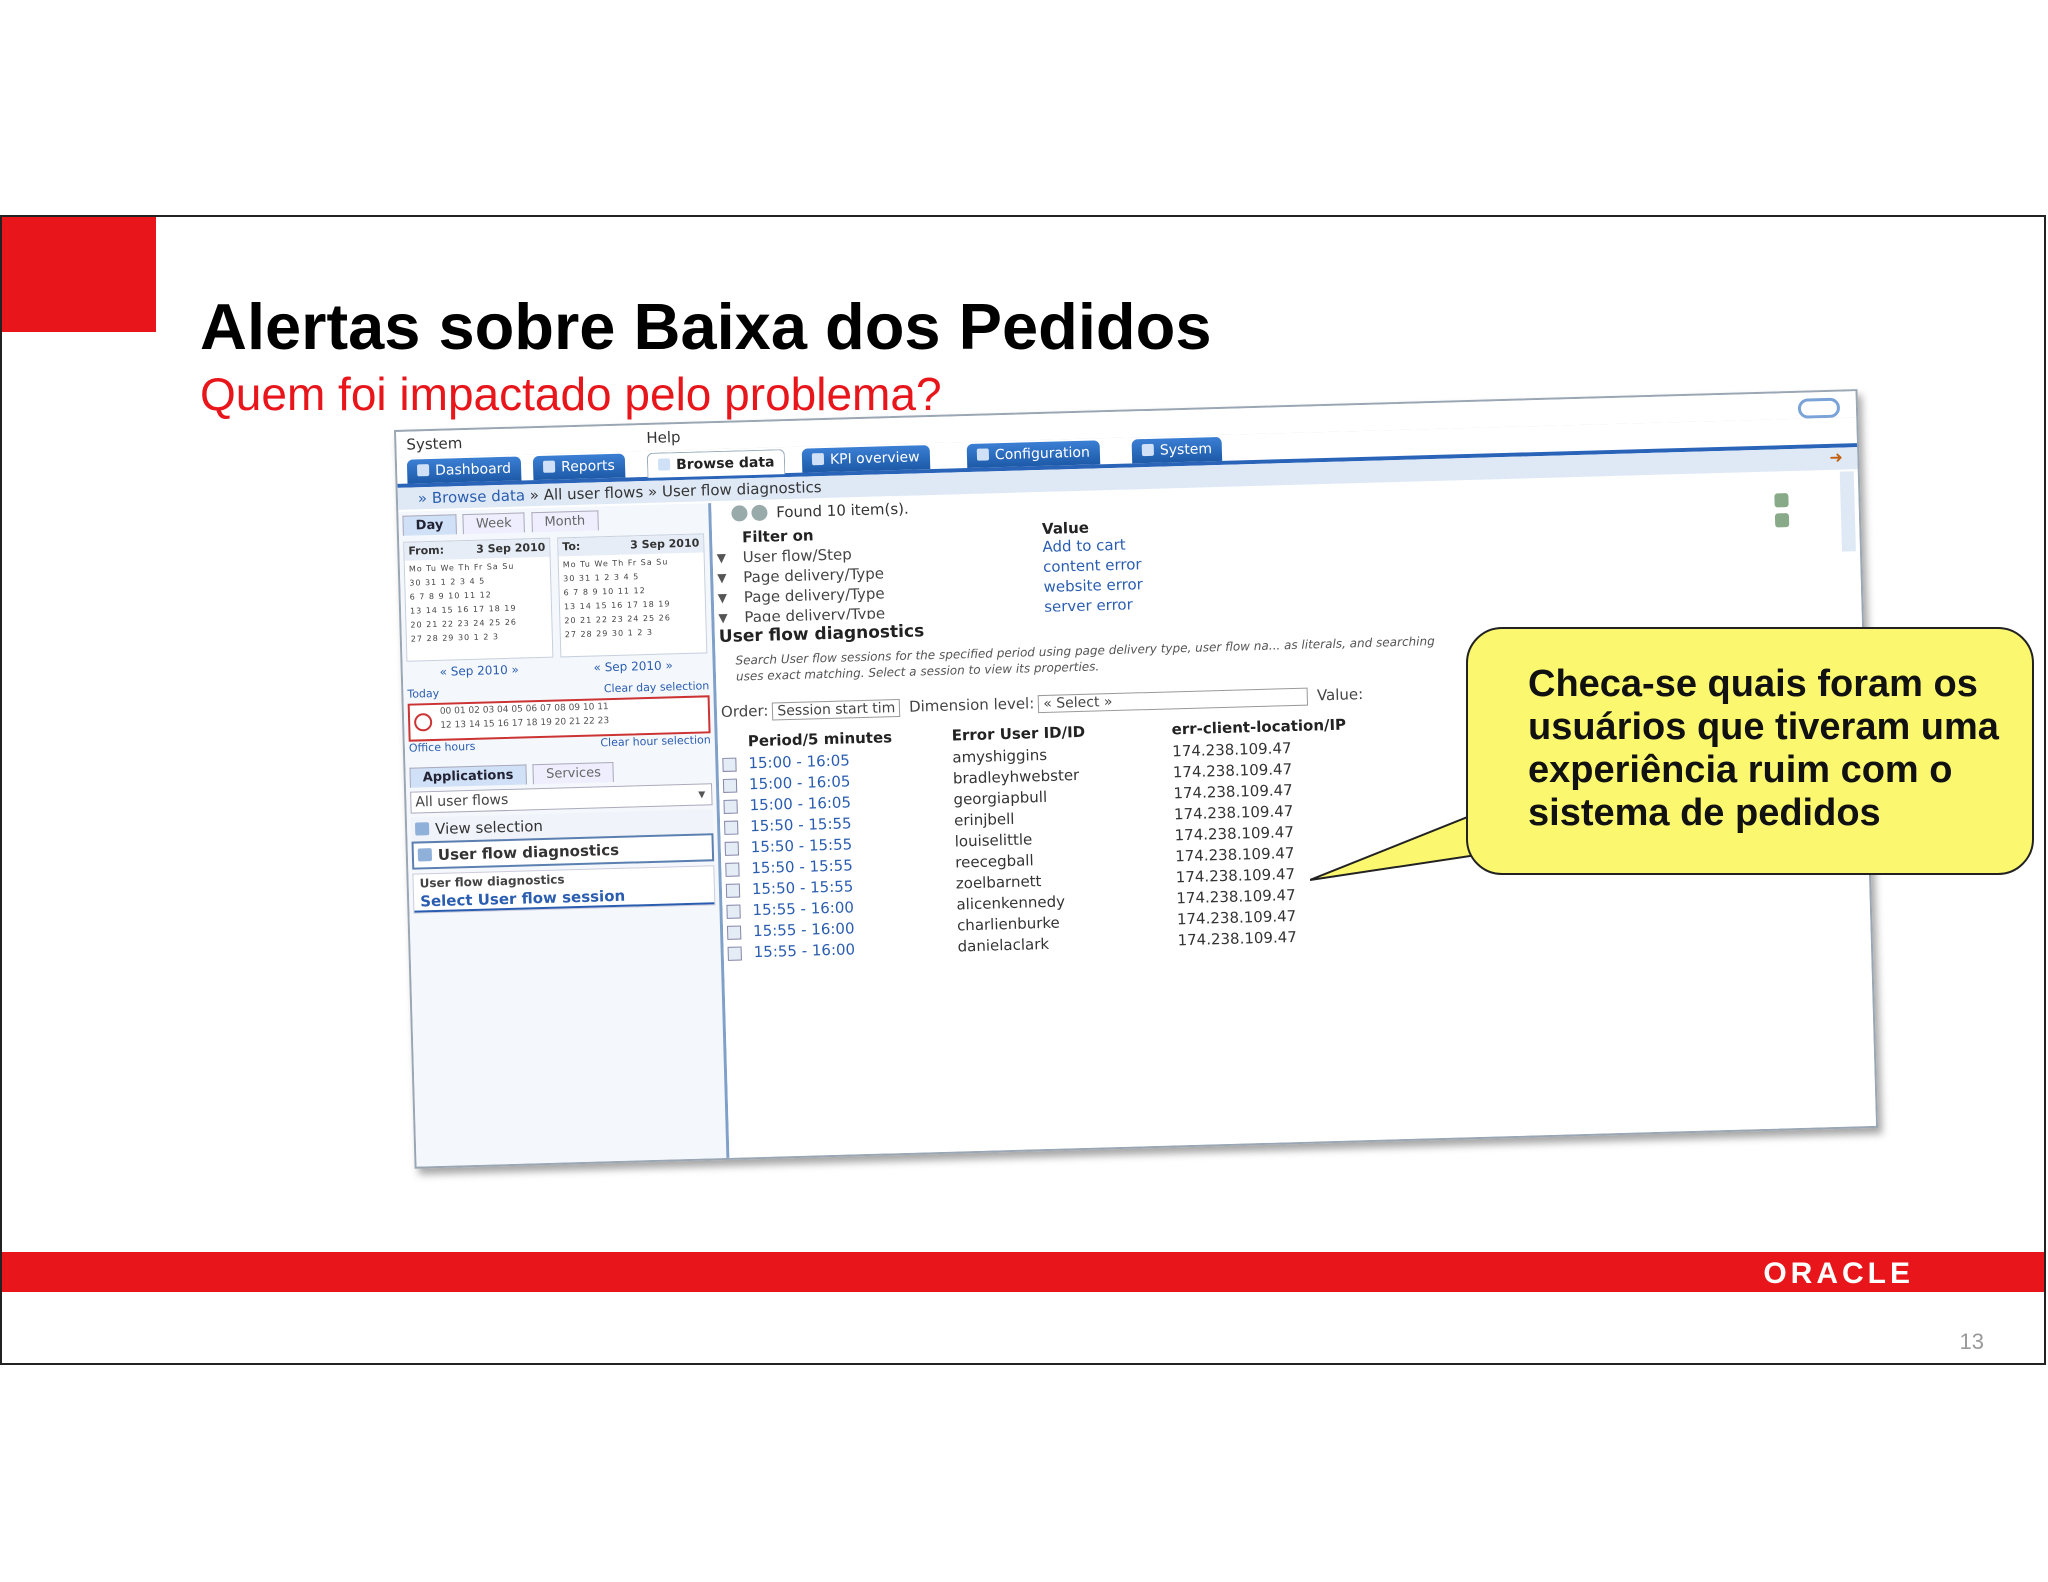  Describe the element at coordinates (464, 470) in the screenshot. I see `tab-dashboard: Dashboard` at that location.